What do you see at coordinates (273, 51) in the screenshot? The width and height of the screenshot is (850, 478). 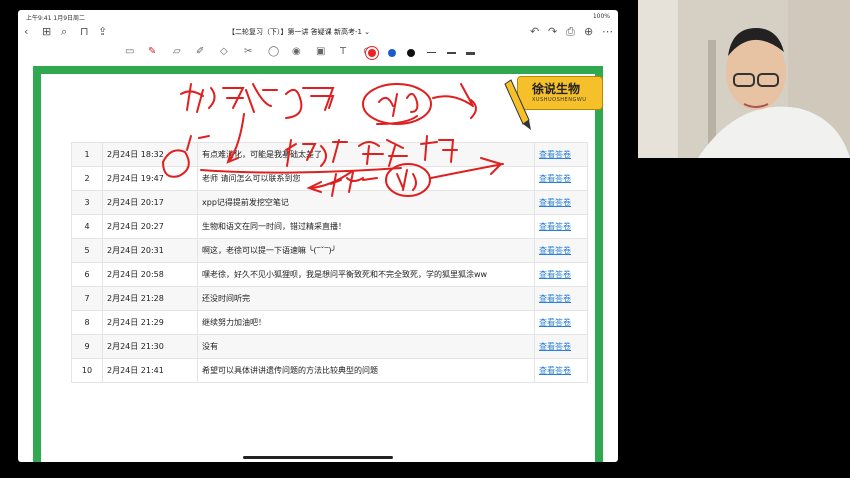 I see `comment-icon: ◯` at bounding box center [273, 51].